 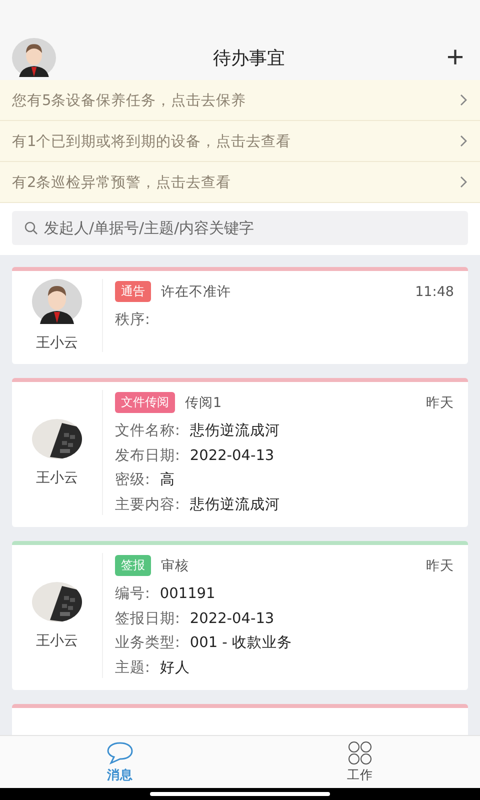 I want to click on message-card: 王小云 通告 许在不准许 11:48 秩序:, so click(x=240, y=315).